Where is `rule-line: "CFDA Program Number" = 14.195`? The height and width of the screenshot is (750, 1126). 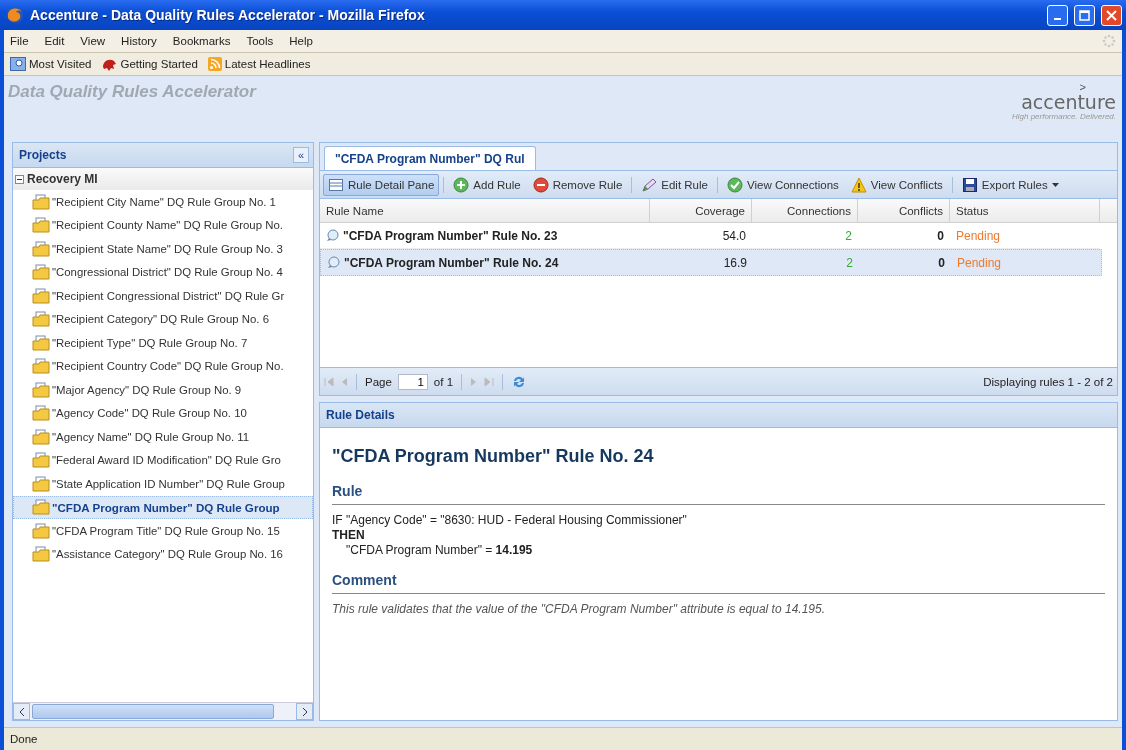 rule-line: "CFDA Program Number" = 14.195 is located at coordinates (439, 550).